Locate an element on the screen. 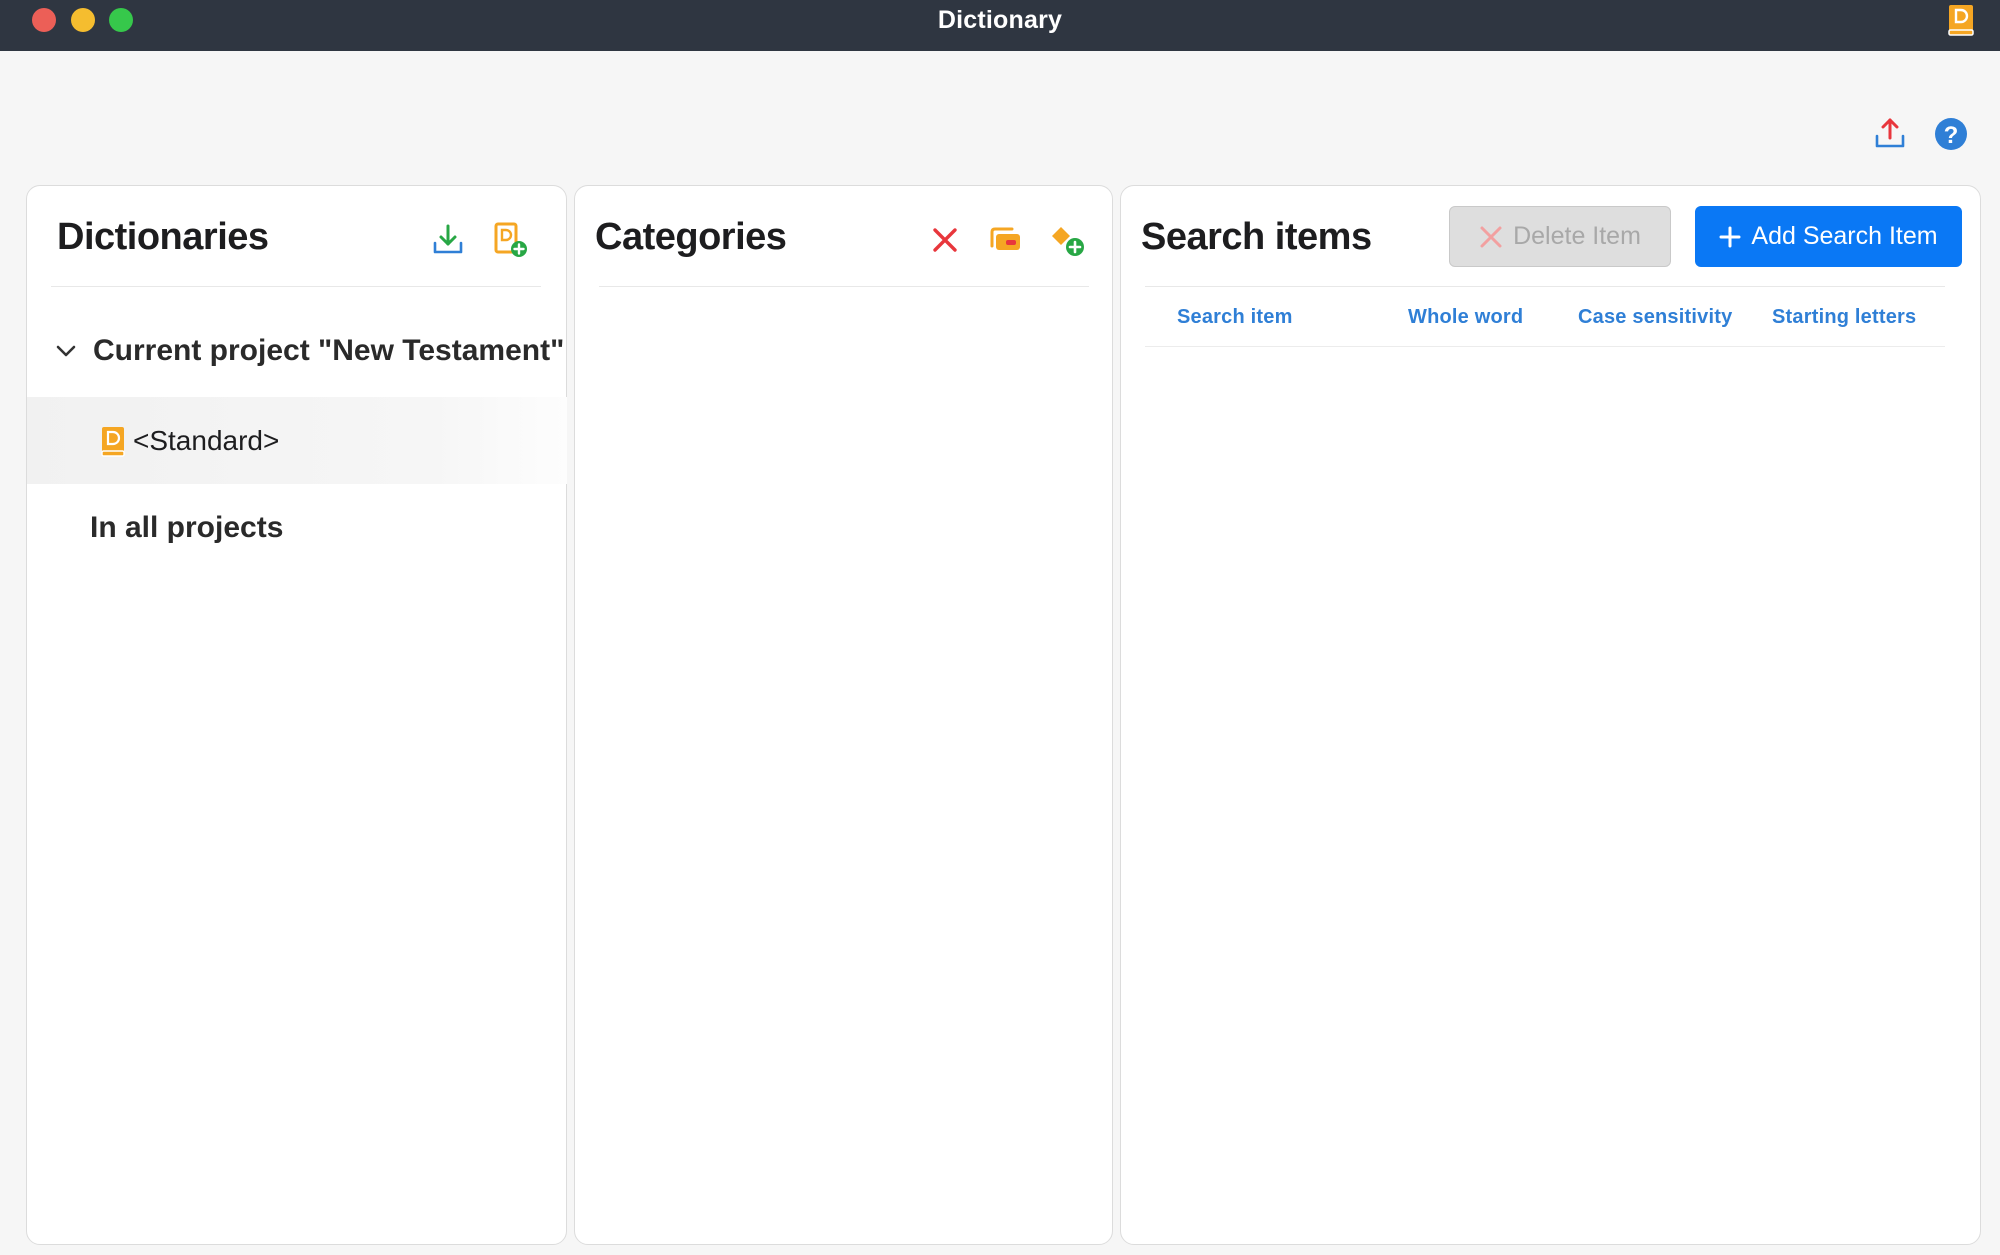 This screenshot has width=2000, height=1255. column-header-search-item: Search item is located at coordinates (1235, 317).